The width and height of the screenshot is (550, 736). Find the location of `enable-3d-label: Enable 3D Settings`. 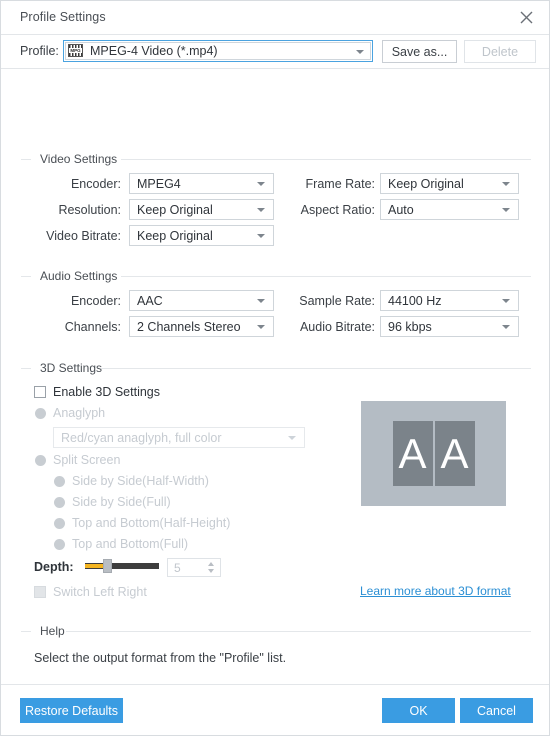

enable-3d-label: Enable 3D Settings is located at coordinates (107, 392).